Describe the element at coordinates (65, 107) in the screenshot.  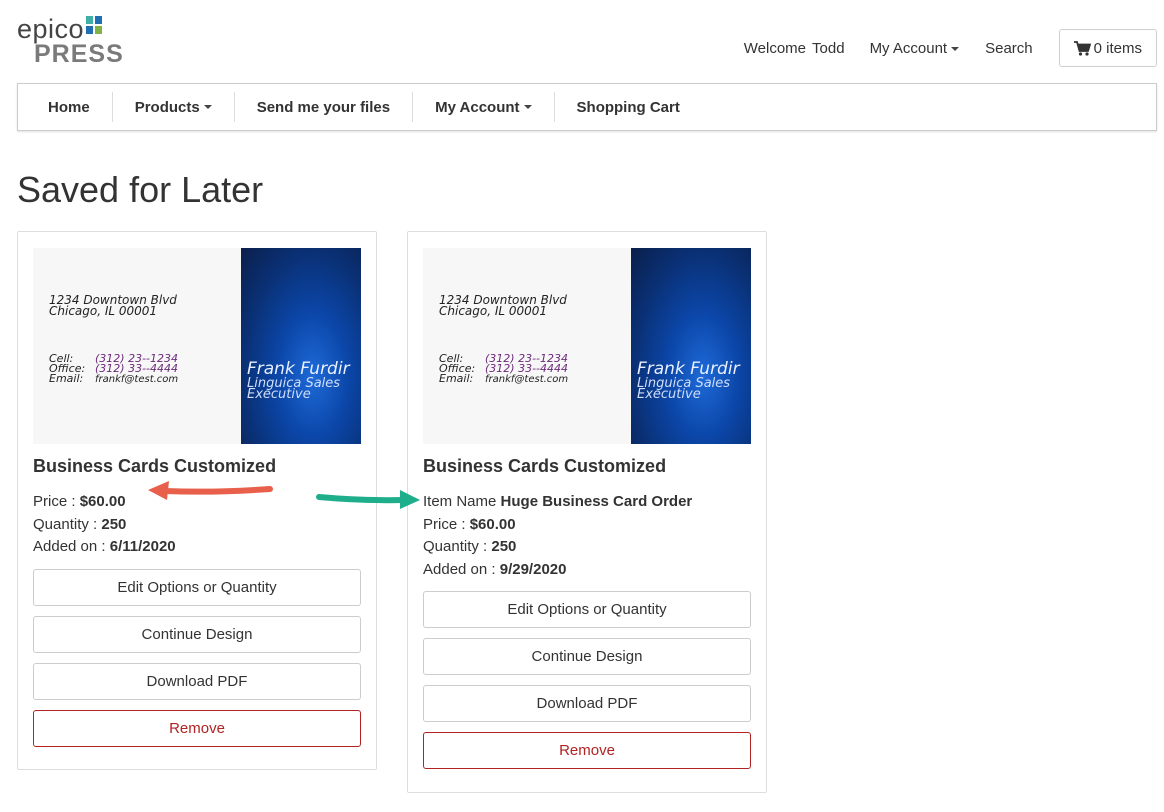
I see `nav-home: Home` at that location.